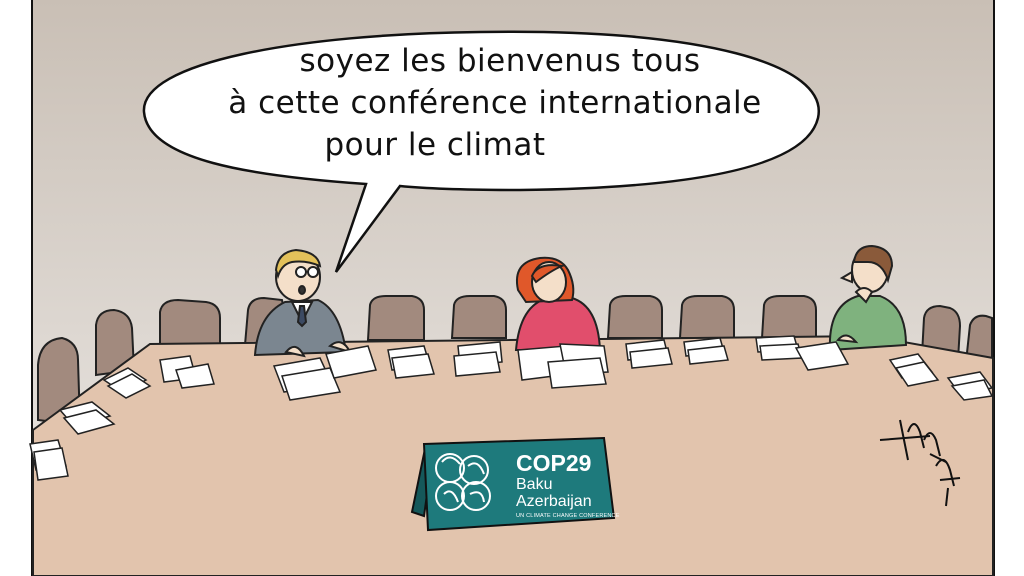 The width and height of the screenshot is (1024, 576). What do you see at coordinates (500, 61) in the screenshot?
I see `speech-line-1: soyez les bienvenus tous` at bounding box center [500, 61].